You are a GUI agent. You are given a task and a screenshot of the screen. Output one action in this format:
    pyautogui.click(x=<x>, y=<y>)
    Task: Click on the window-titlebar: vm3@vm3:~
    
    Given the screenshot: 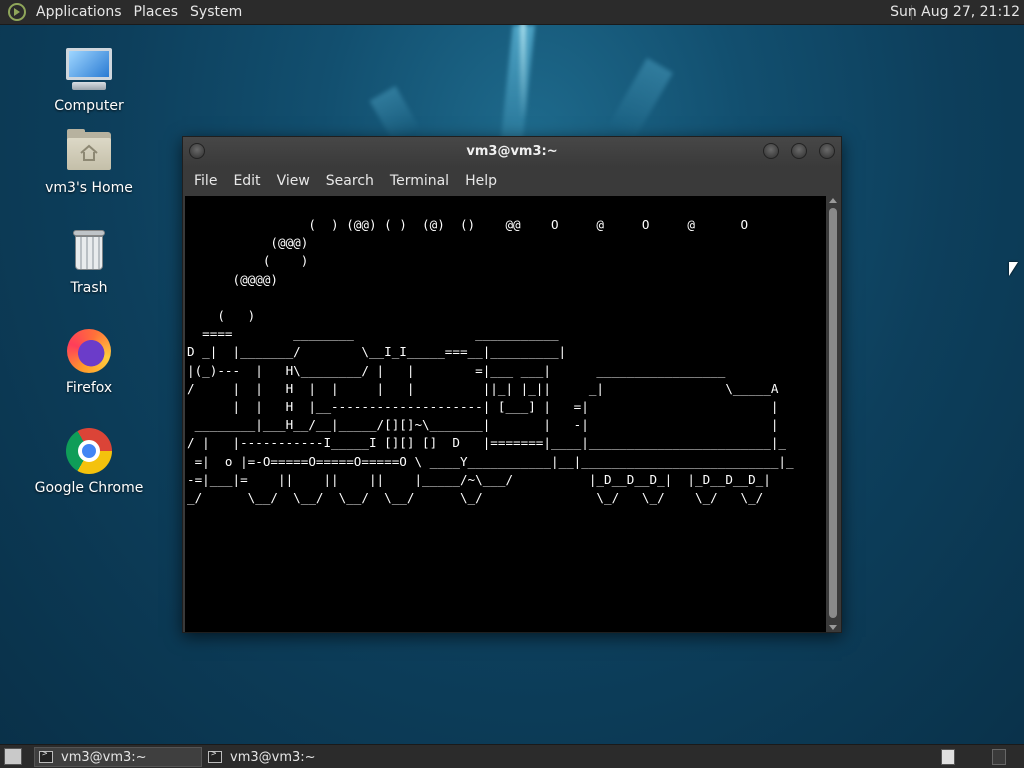 What is the action you would take?
    pyautogui.click(x=512, y=152)
    